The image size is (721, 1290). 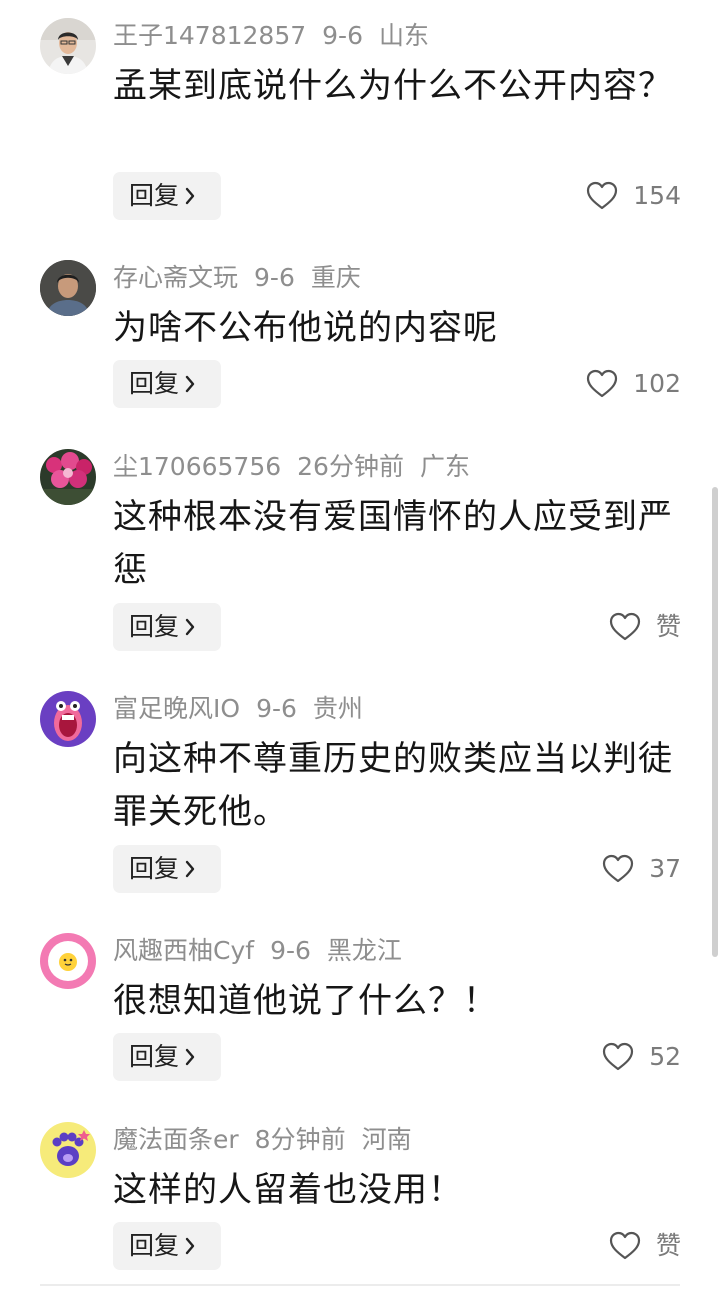 I want to click on comment-meta: 富足晚风IO 9-6 贵州, so click(x=238, y=709).